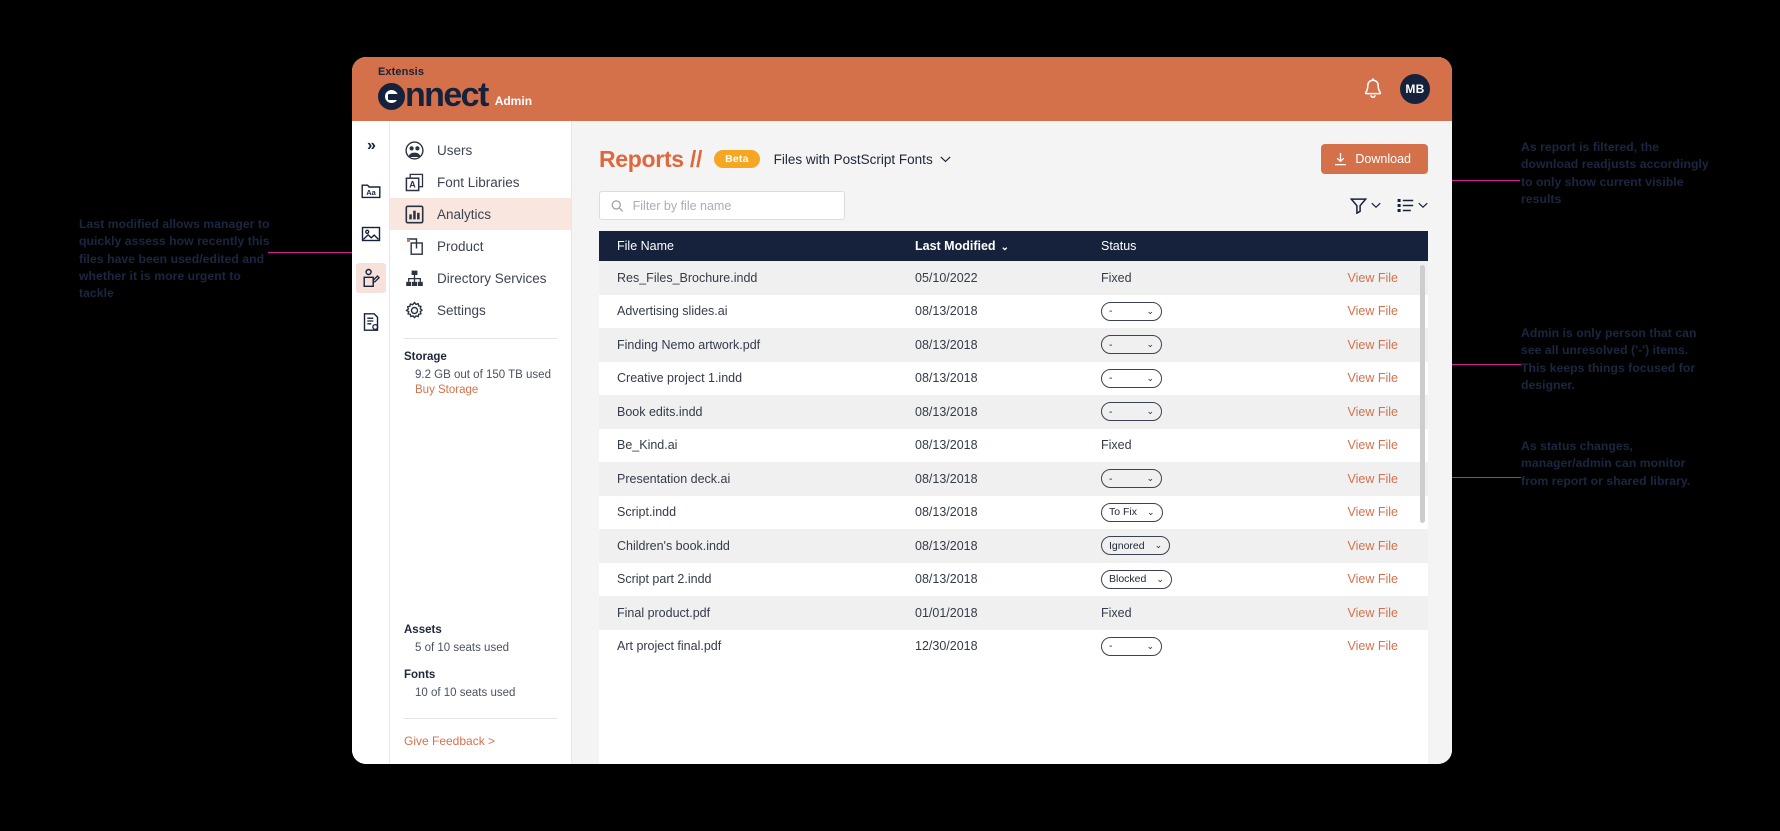 The height and width of the screenshot is (831, 1780). What do you see at coordinates (1127, 545) in the screenshot?
I see `status-dropdown-label: Ignored` at bounding box center [1127, 545].